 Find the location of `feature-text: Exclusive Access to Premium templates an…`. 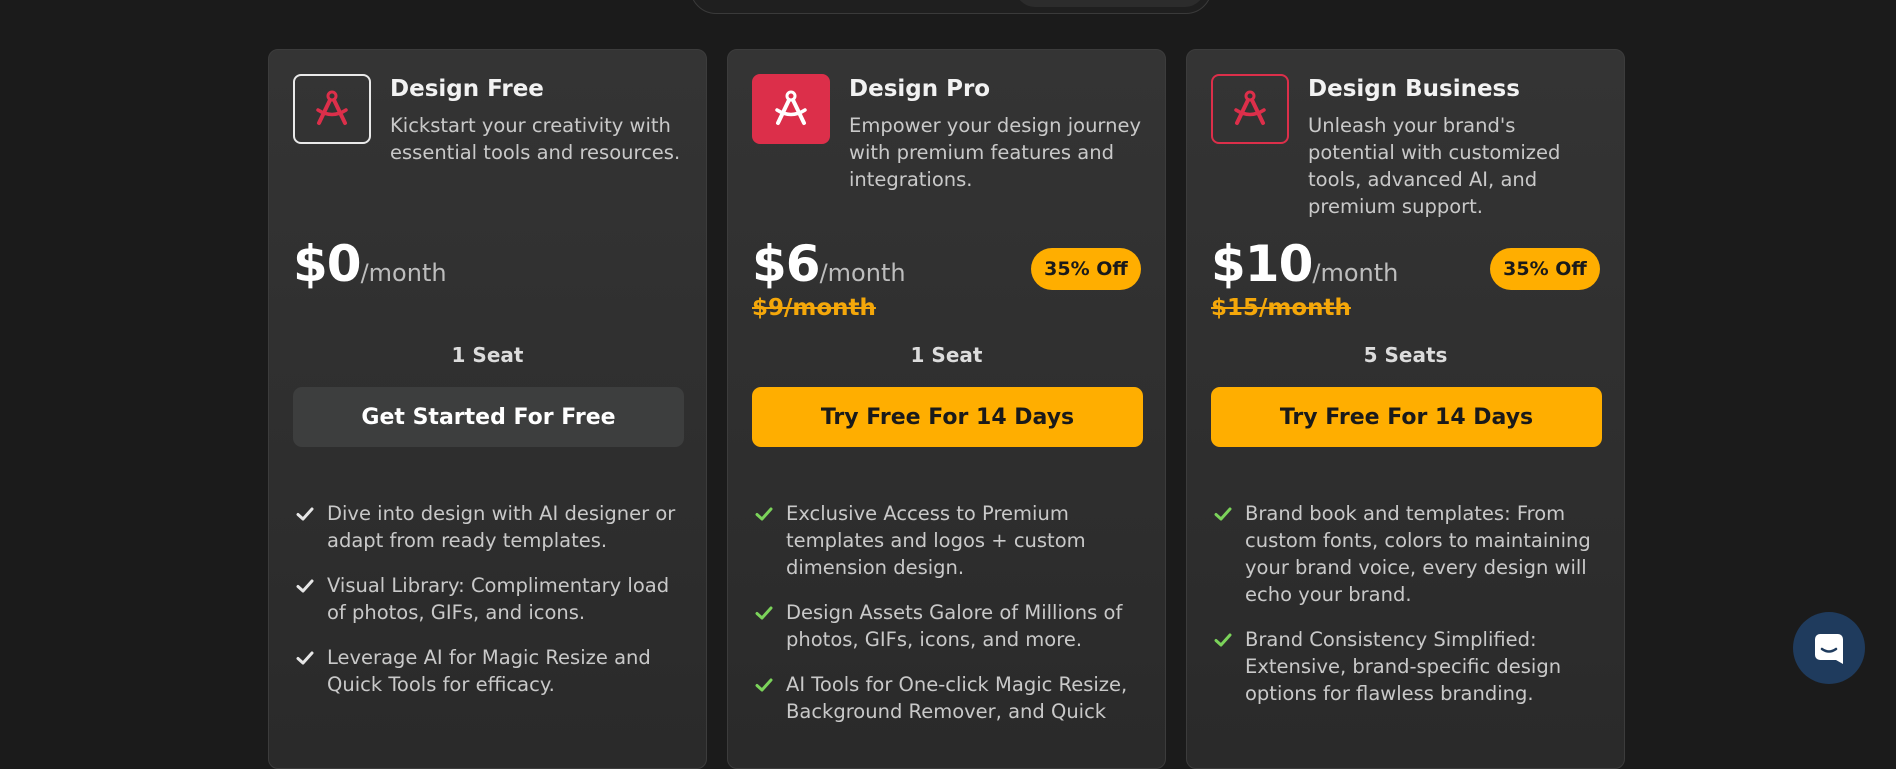

feature-text: Exclusive Access to Premium templates an… is located at coordinates (936, 540).